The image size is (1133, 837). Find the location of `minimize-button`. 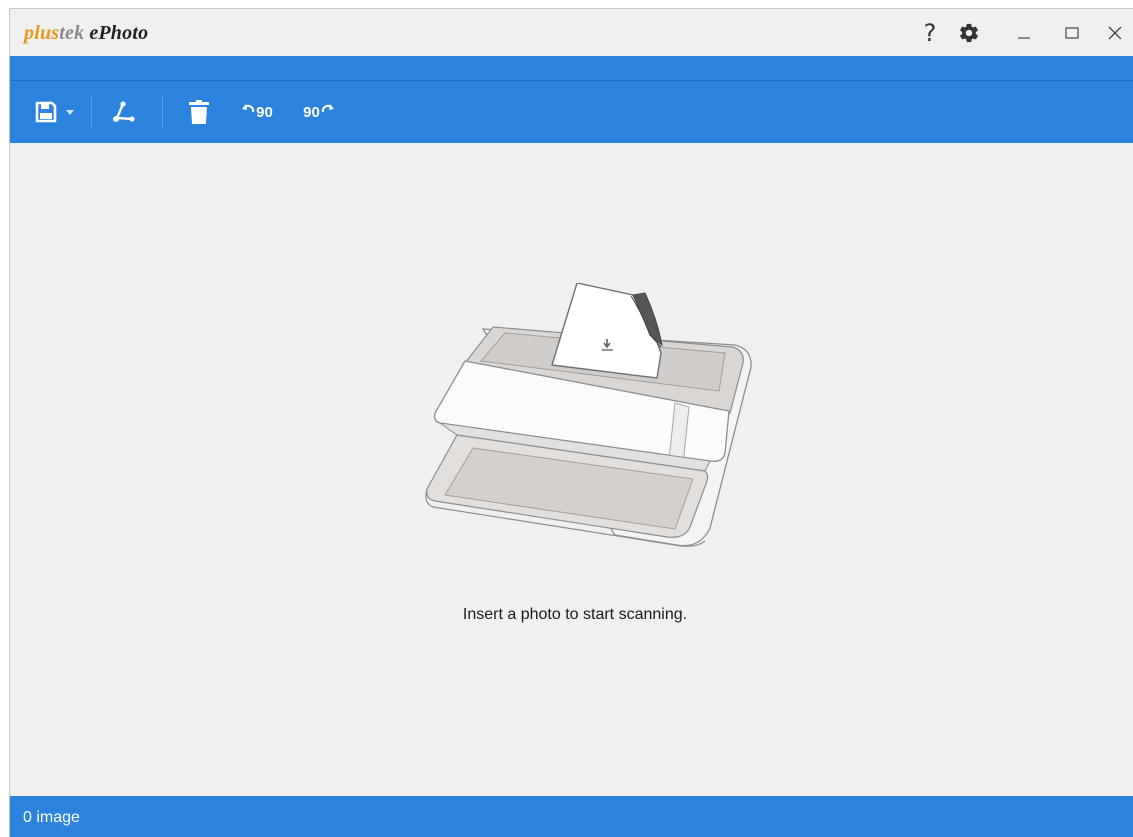

minimize-button is located at coordinates (1024, 33).